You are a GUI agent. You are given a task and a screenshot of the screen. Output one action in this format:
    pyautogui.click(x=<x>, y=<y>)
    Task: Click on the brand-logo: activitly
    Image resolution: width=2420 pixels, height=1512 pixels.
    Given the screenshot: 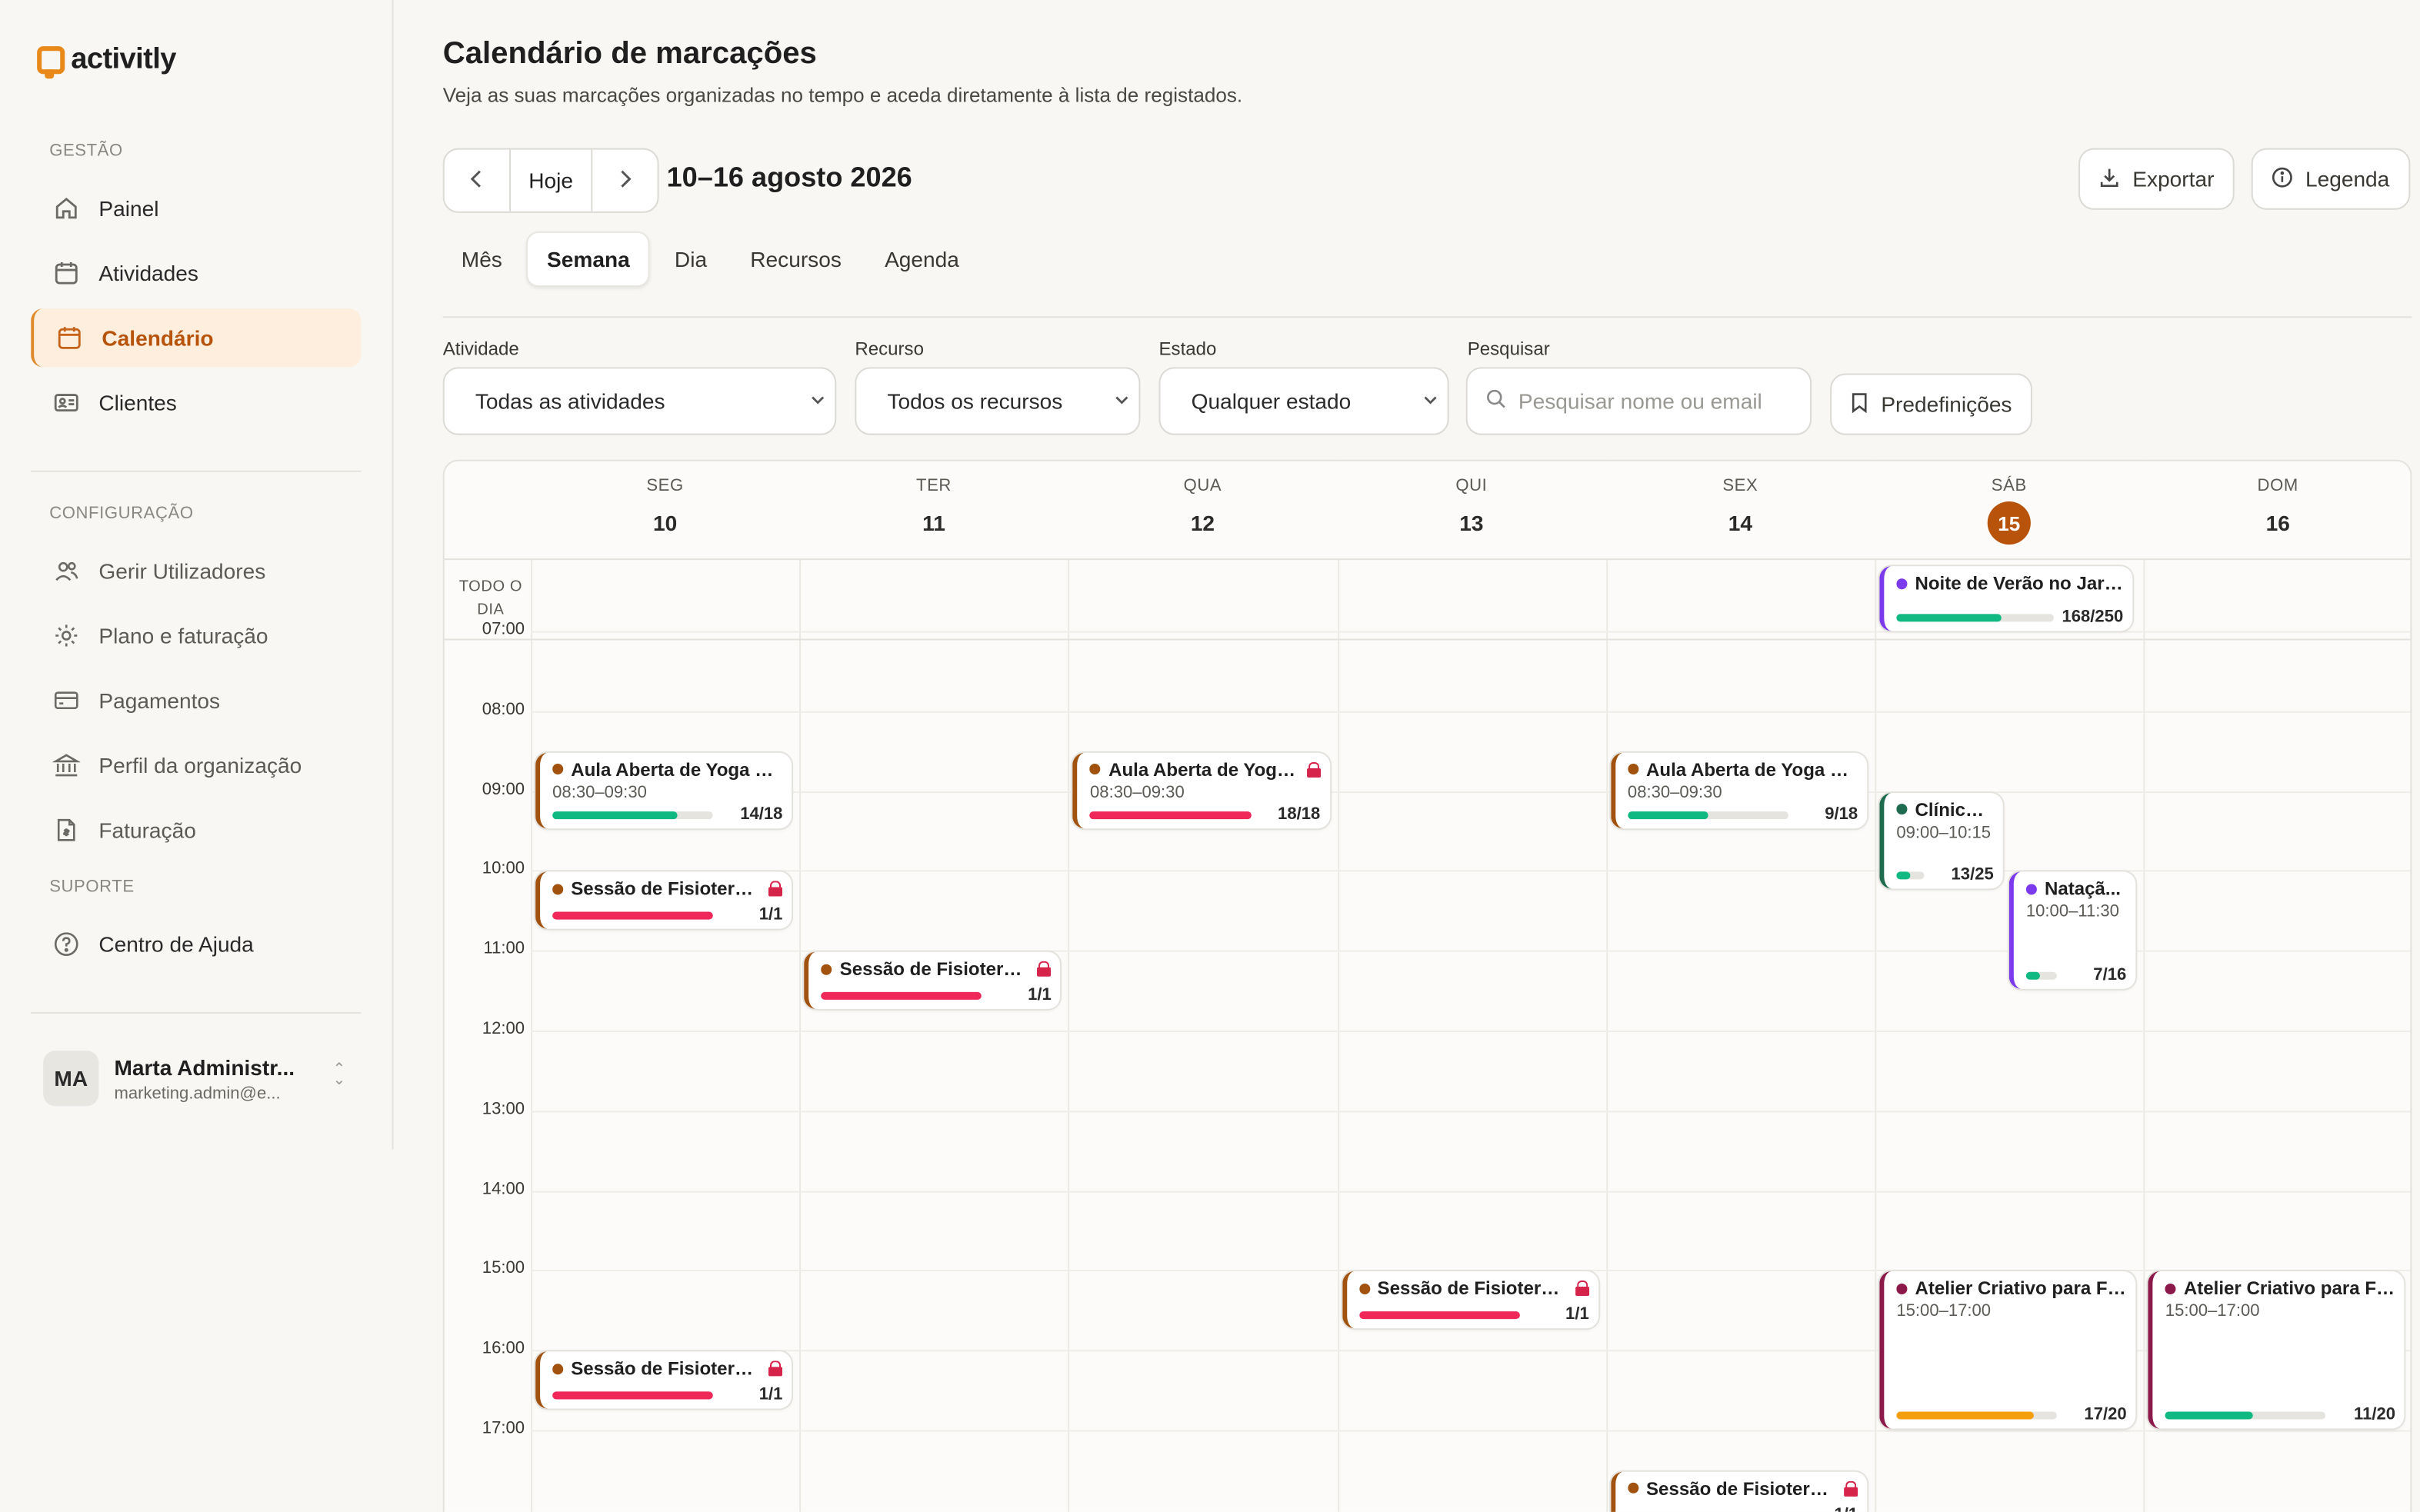 What is the action you would take?
    pyautogui.click(x=107, y=61)
    